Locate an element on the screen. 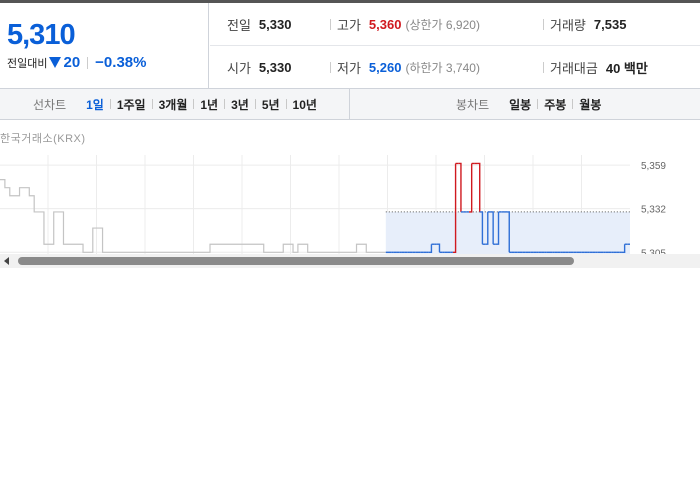 The height and width of the screenshot is (490, 700). stats-row-2: 시가 5,330 저가 5,260 (하한가 3,740) 거래대금 40 백만 is located at coordinates (455, 67).